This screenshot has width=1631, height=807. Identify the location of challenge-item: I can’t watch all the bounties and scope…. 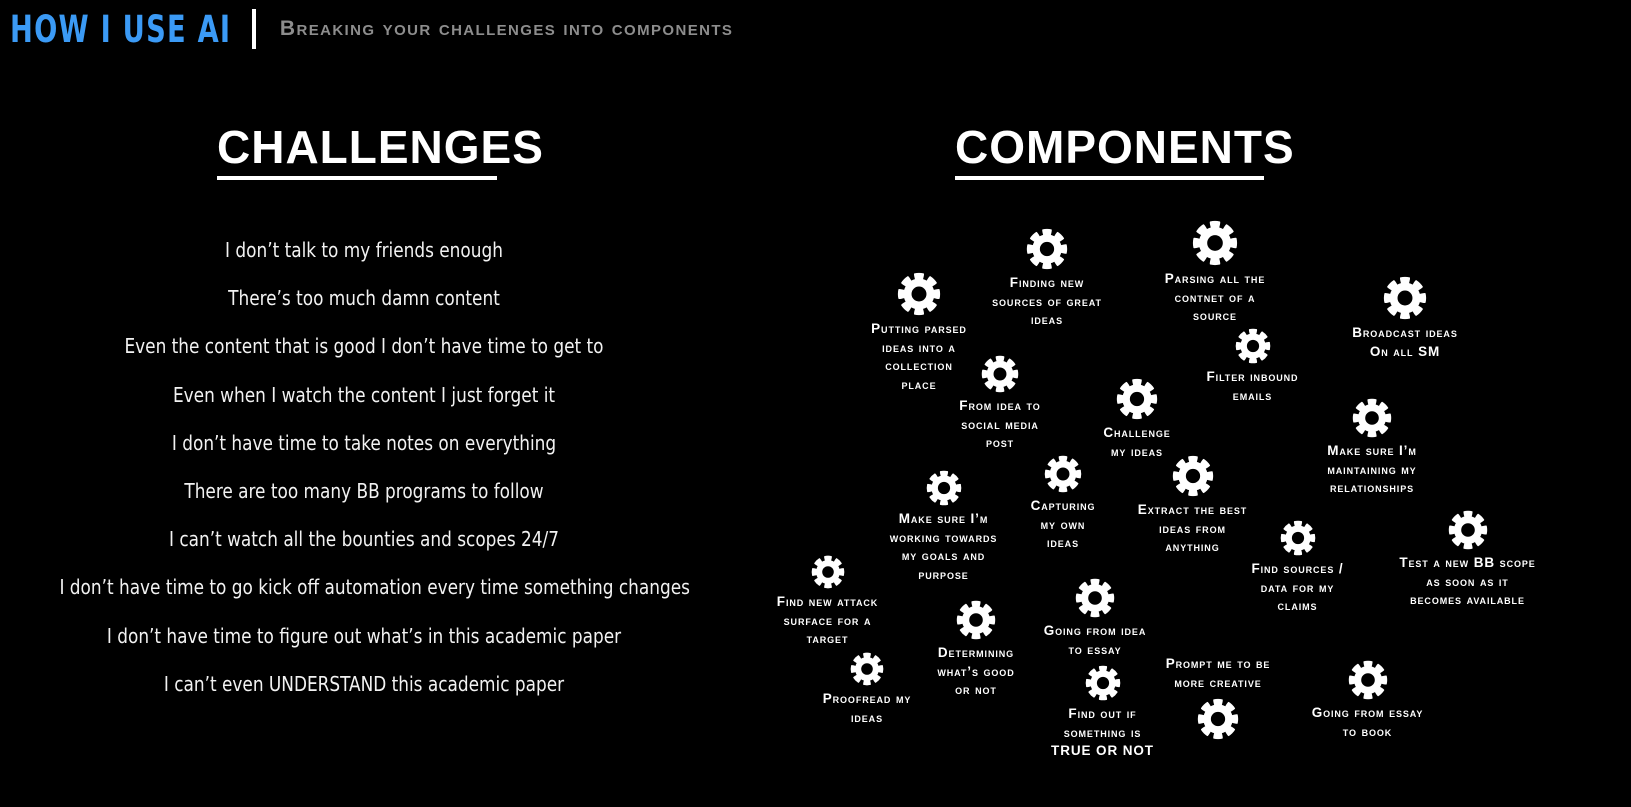
(364, 539).